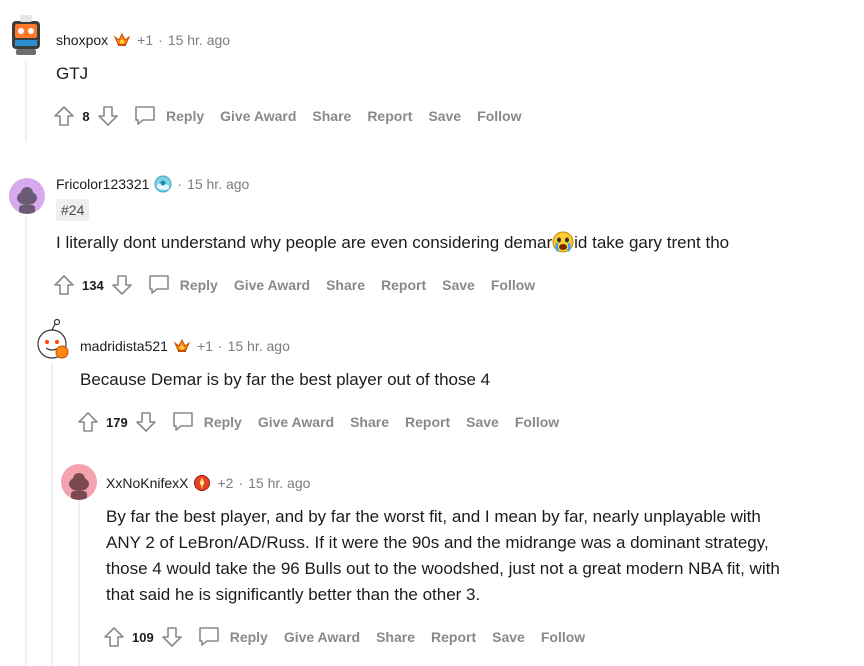 Image resolution: width=864 pixels, height=666 pixels. Describe the element at coordinates (652, 242) in the screenshot. I see `comment-body-part: id take gary trent tho` at that location.